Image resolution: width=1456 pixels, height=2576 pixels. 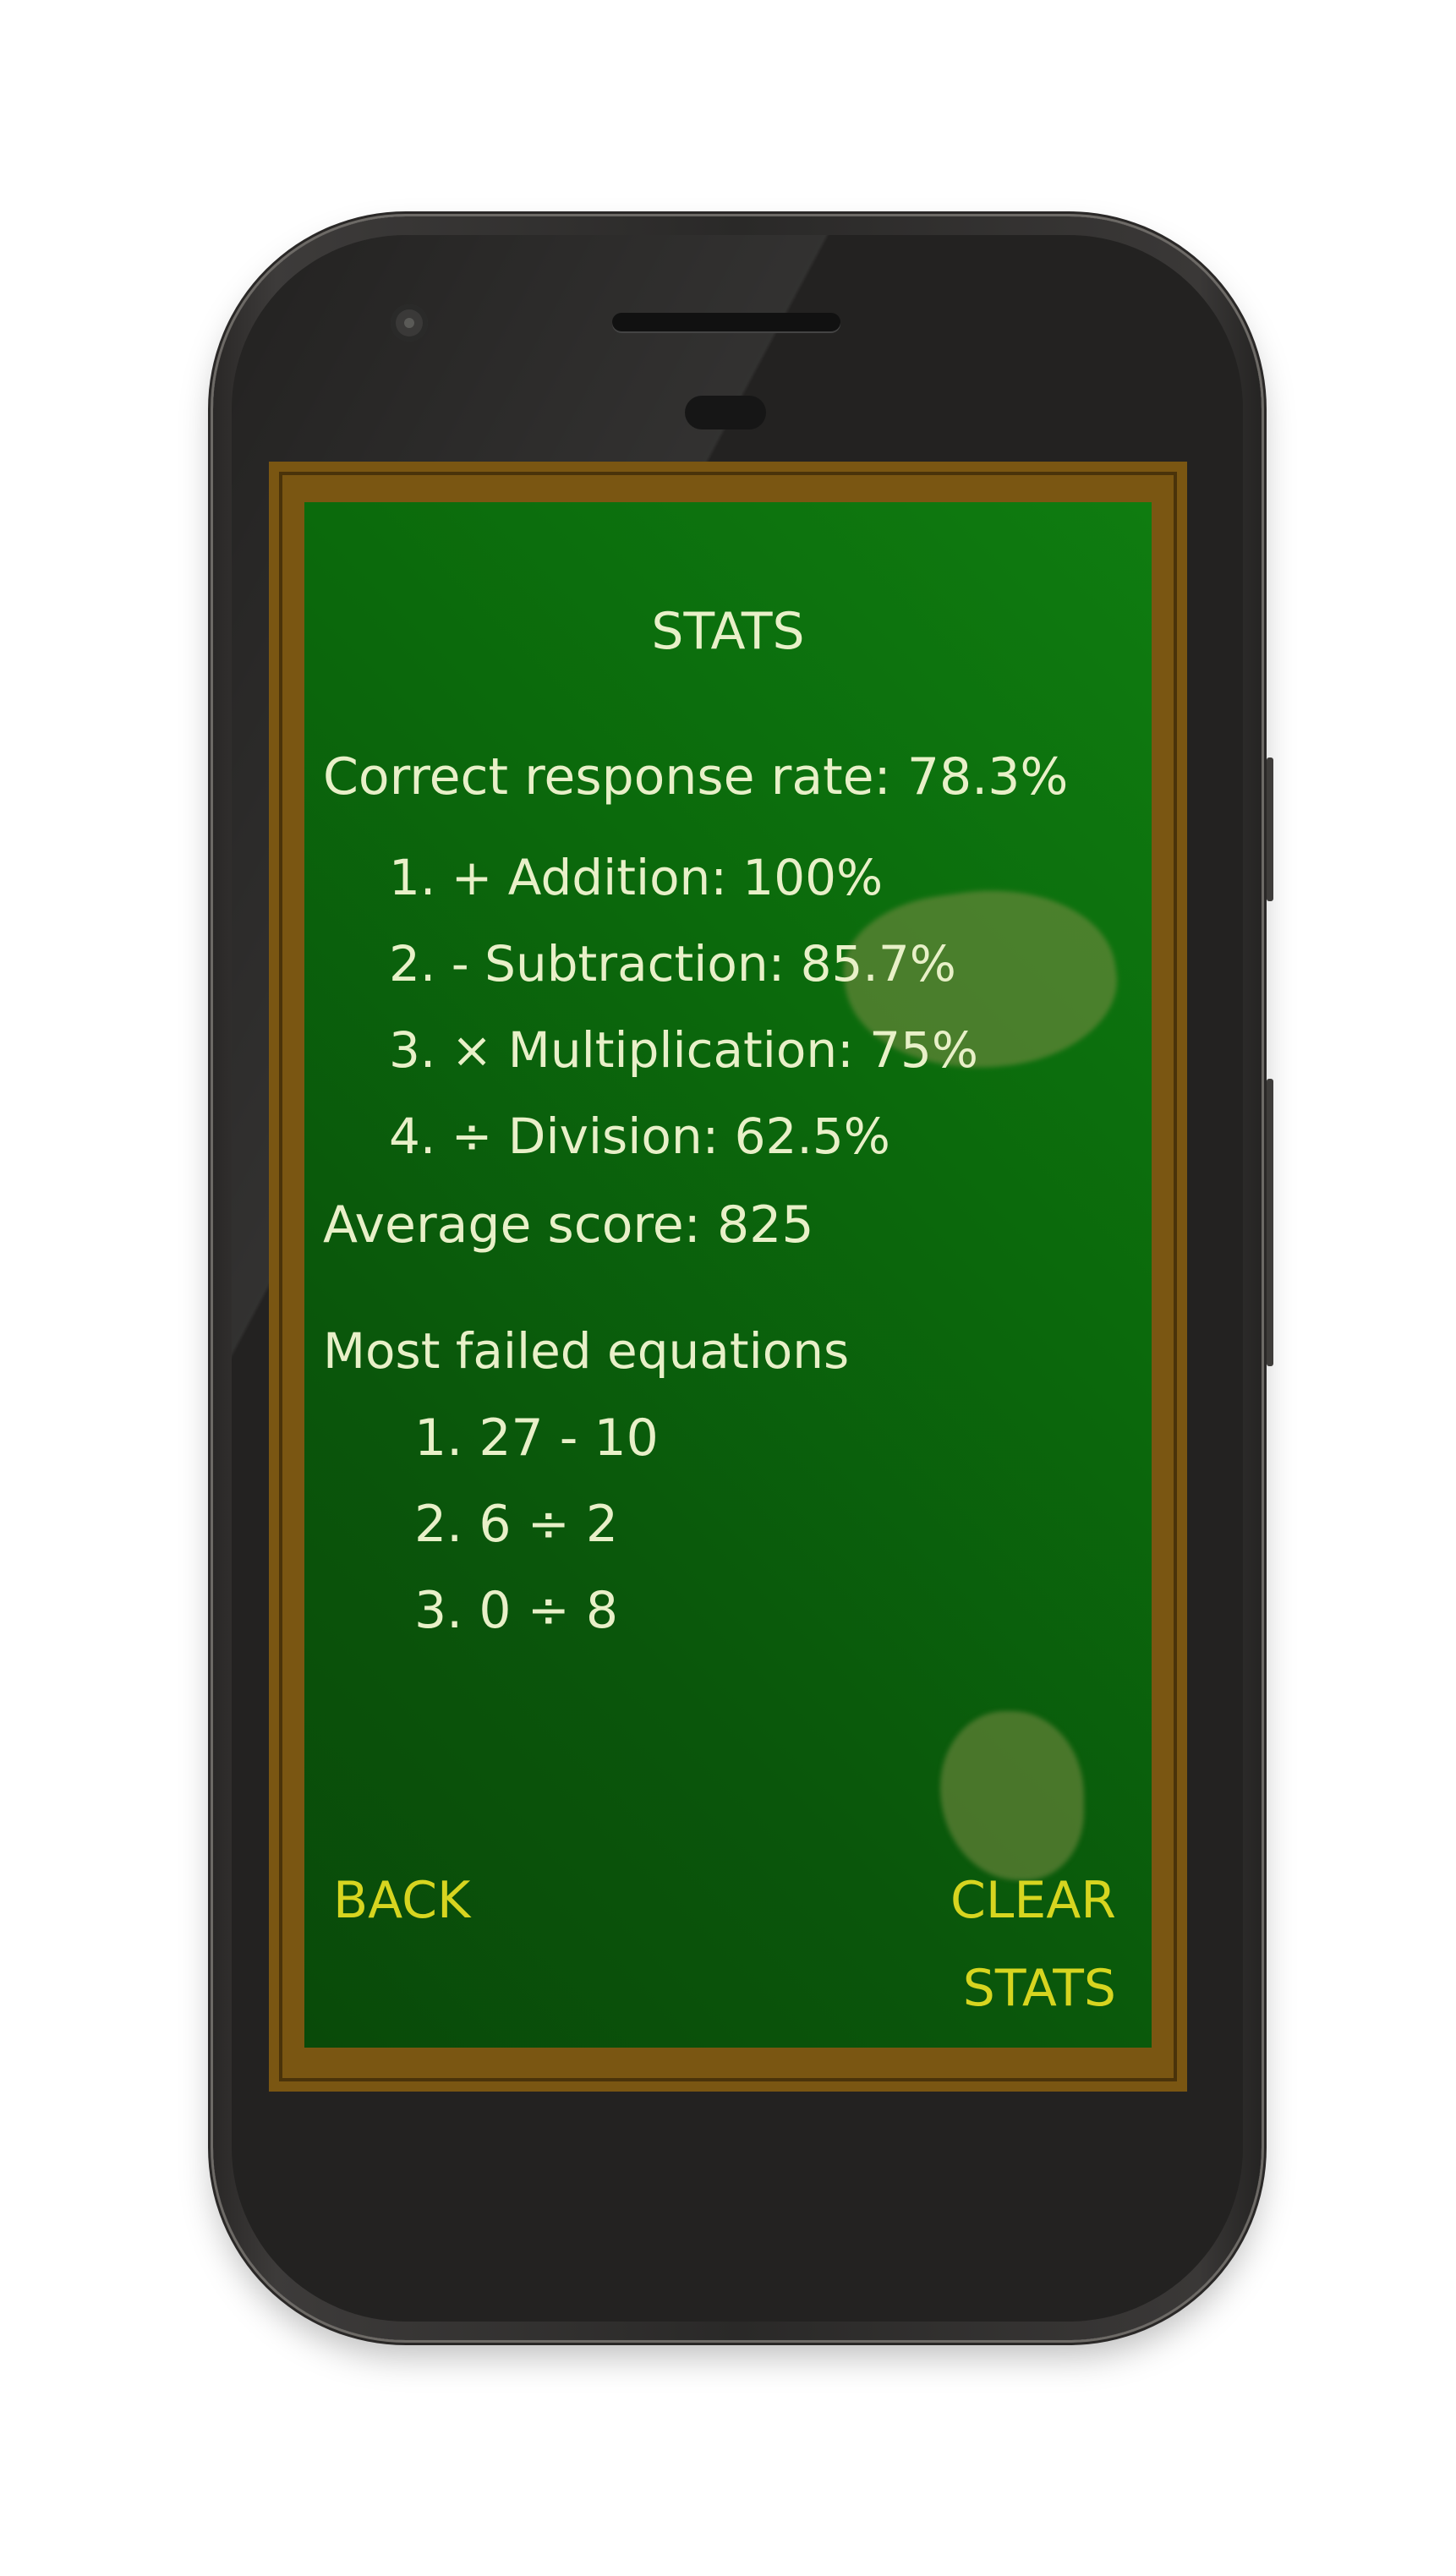 What do you see at coordinates (672, 964) in the screenshot?
I see `operation-stat-subtraction: 2. - Subtraction: 85.7%` at bounding box center [672, 964].